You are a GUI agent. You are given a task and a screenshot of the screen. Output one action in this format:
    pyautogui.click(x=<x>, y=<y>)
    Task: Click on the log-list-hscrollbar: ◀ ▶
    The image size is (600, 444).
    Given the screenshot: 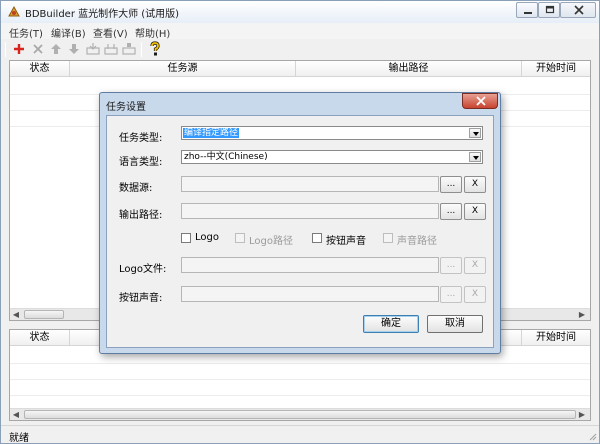 What is the action you would take?
    pyautogui.click(x=300, y=414)
    